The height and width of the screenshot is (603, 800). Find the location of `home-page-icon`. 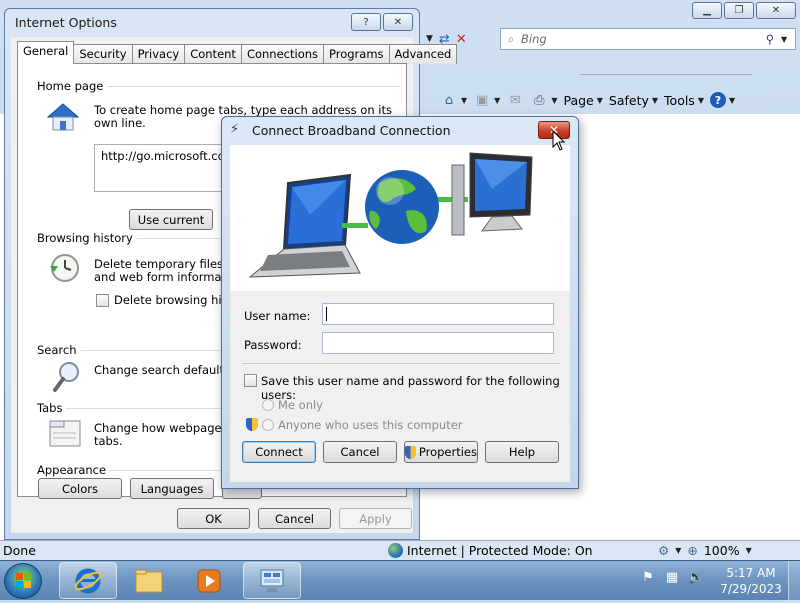

home-page-icon is located at coordinates (63, 118).